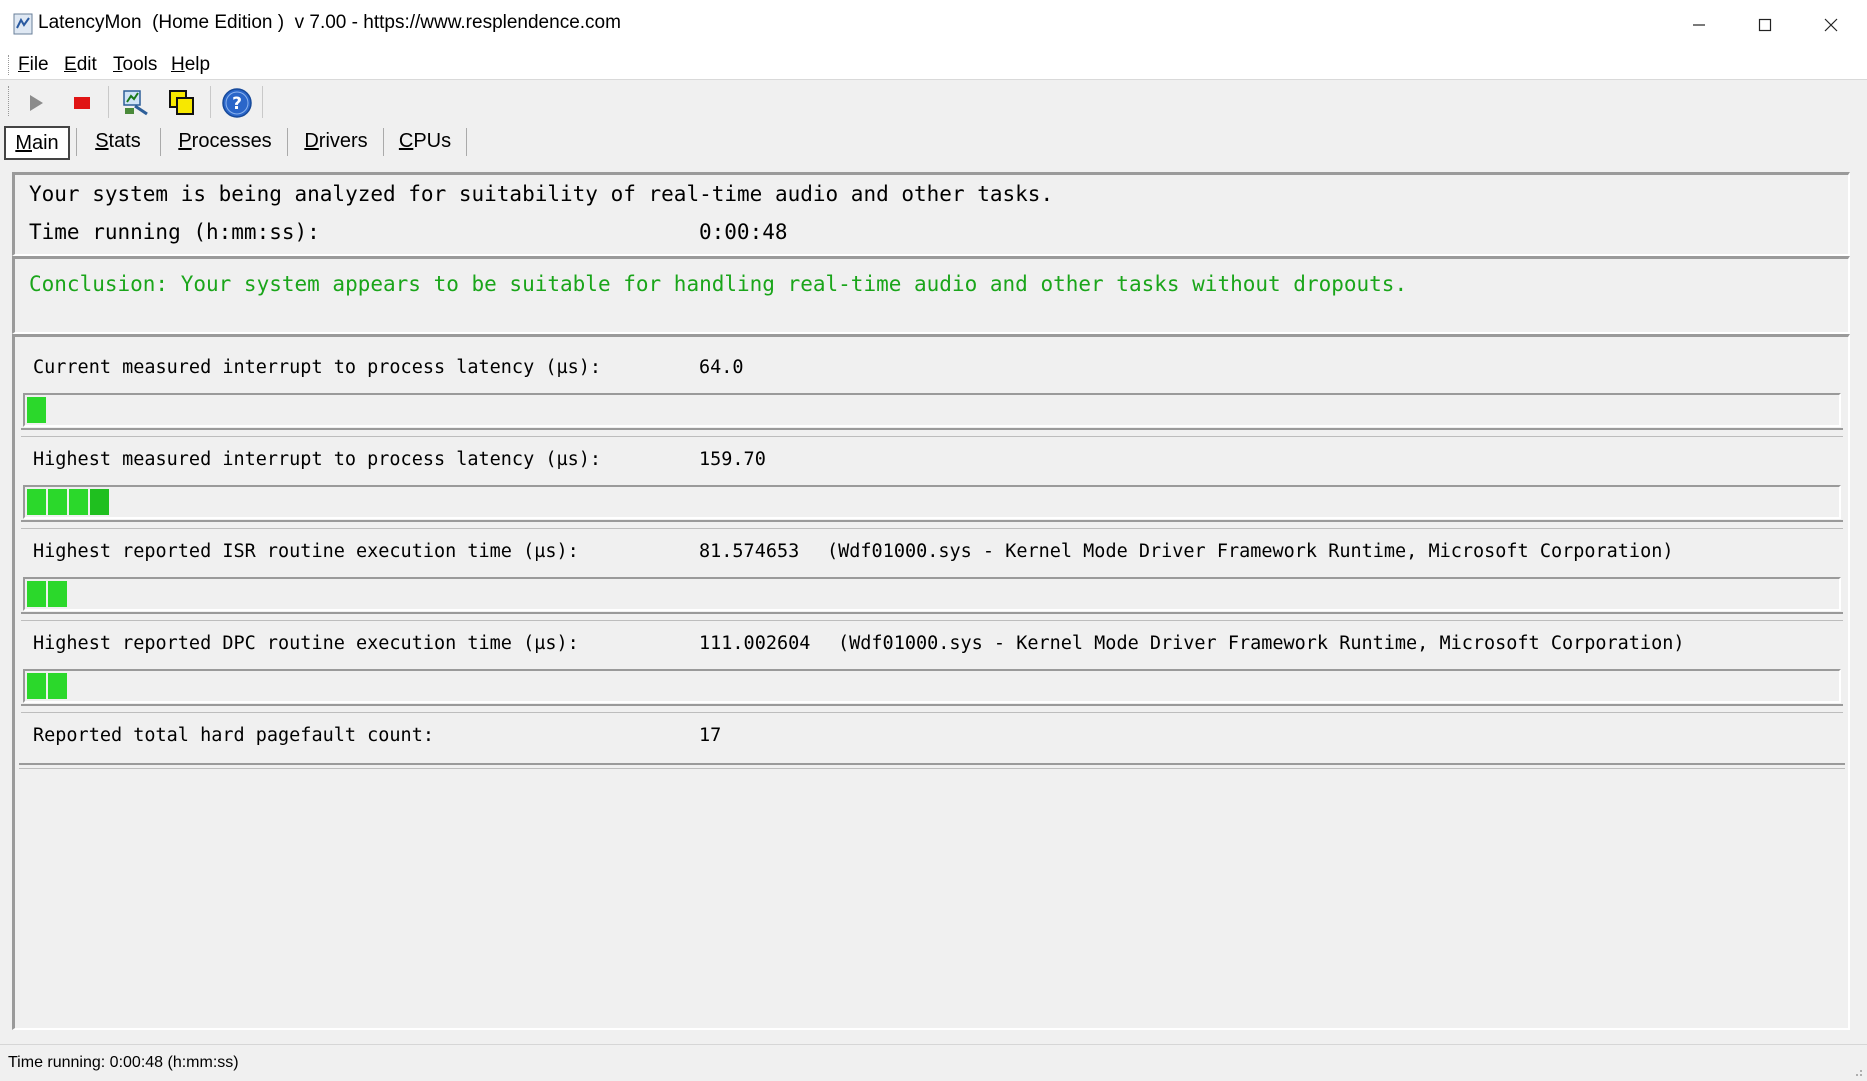  I want to click on menu-tools: Tools, so click(135, 65).